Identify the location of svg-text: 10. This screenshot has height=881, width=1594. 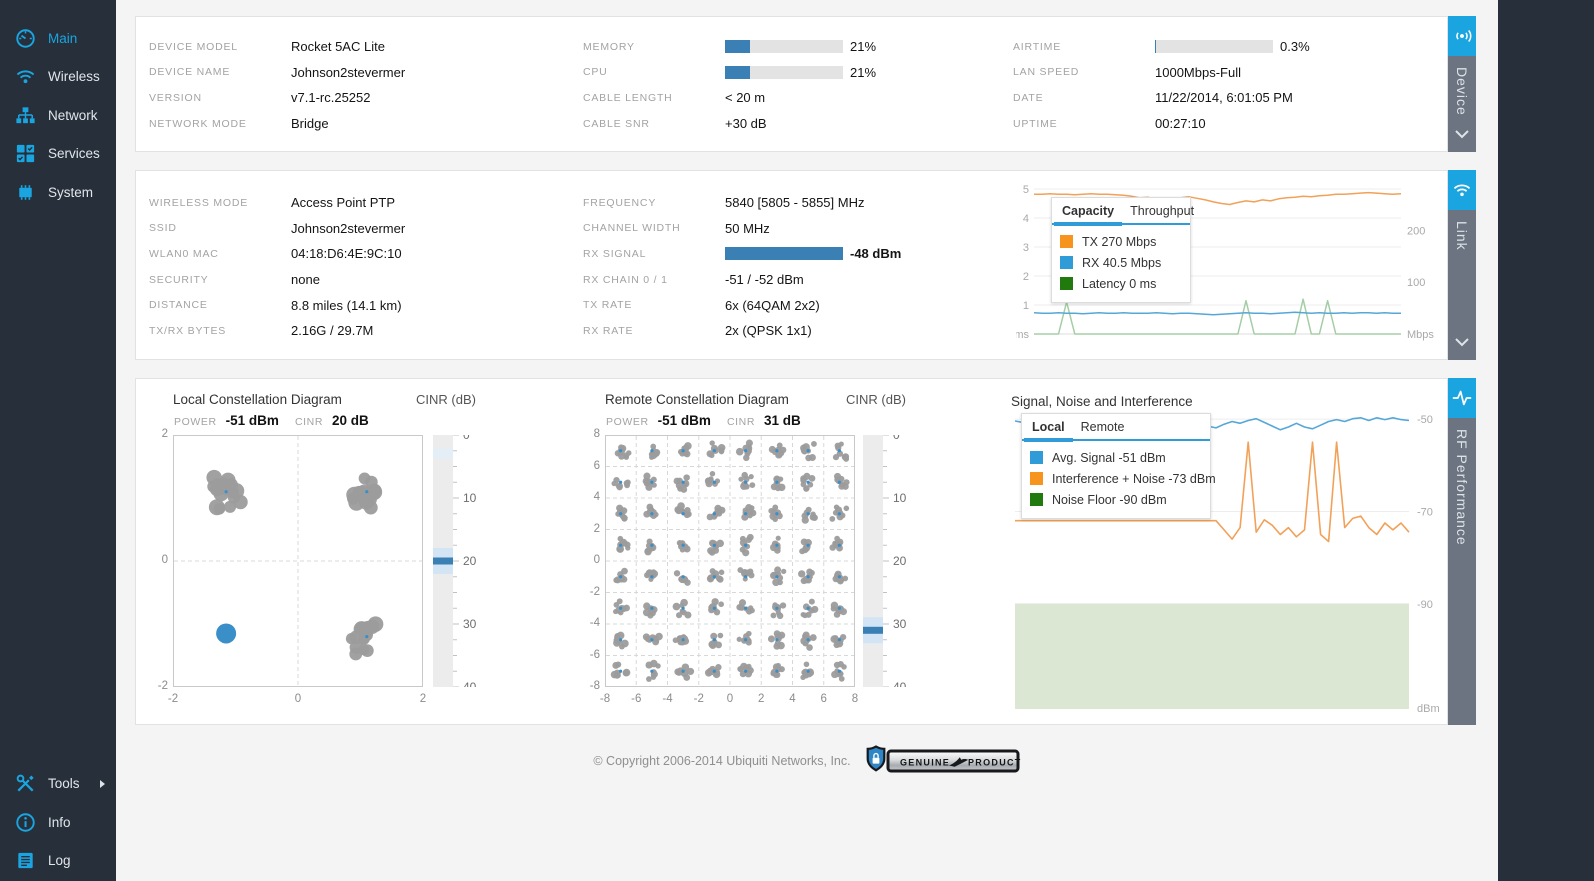
(470, 498).